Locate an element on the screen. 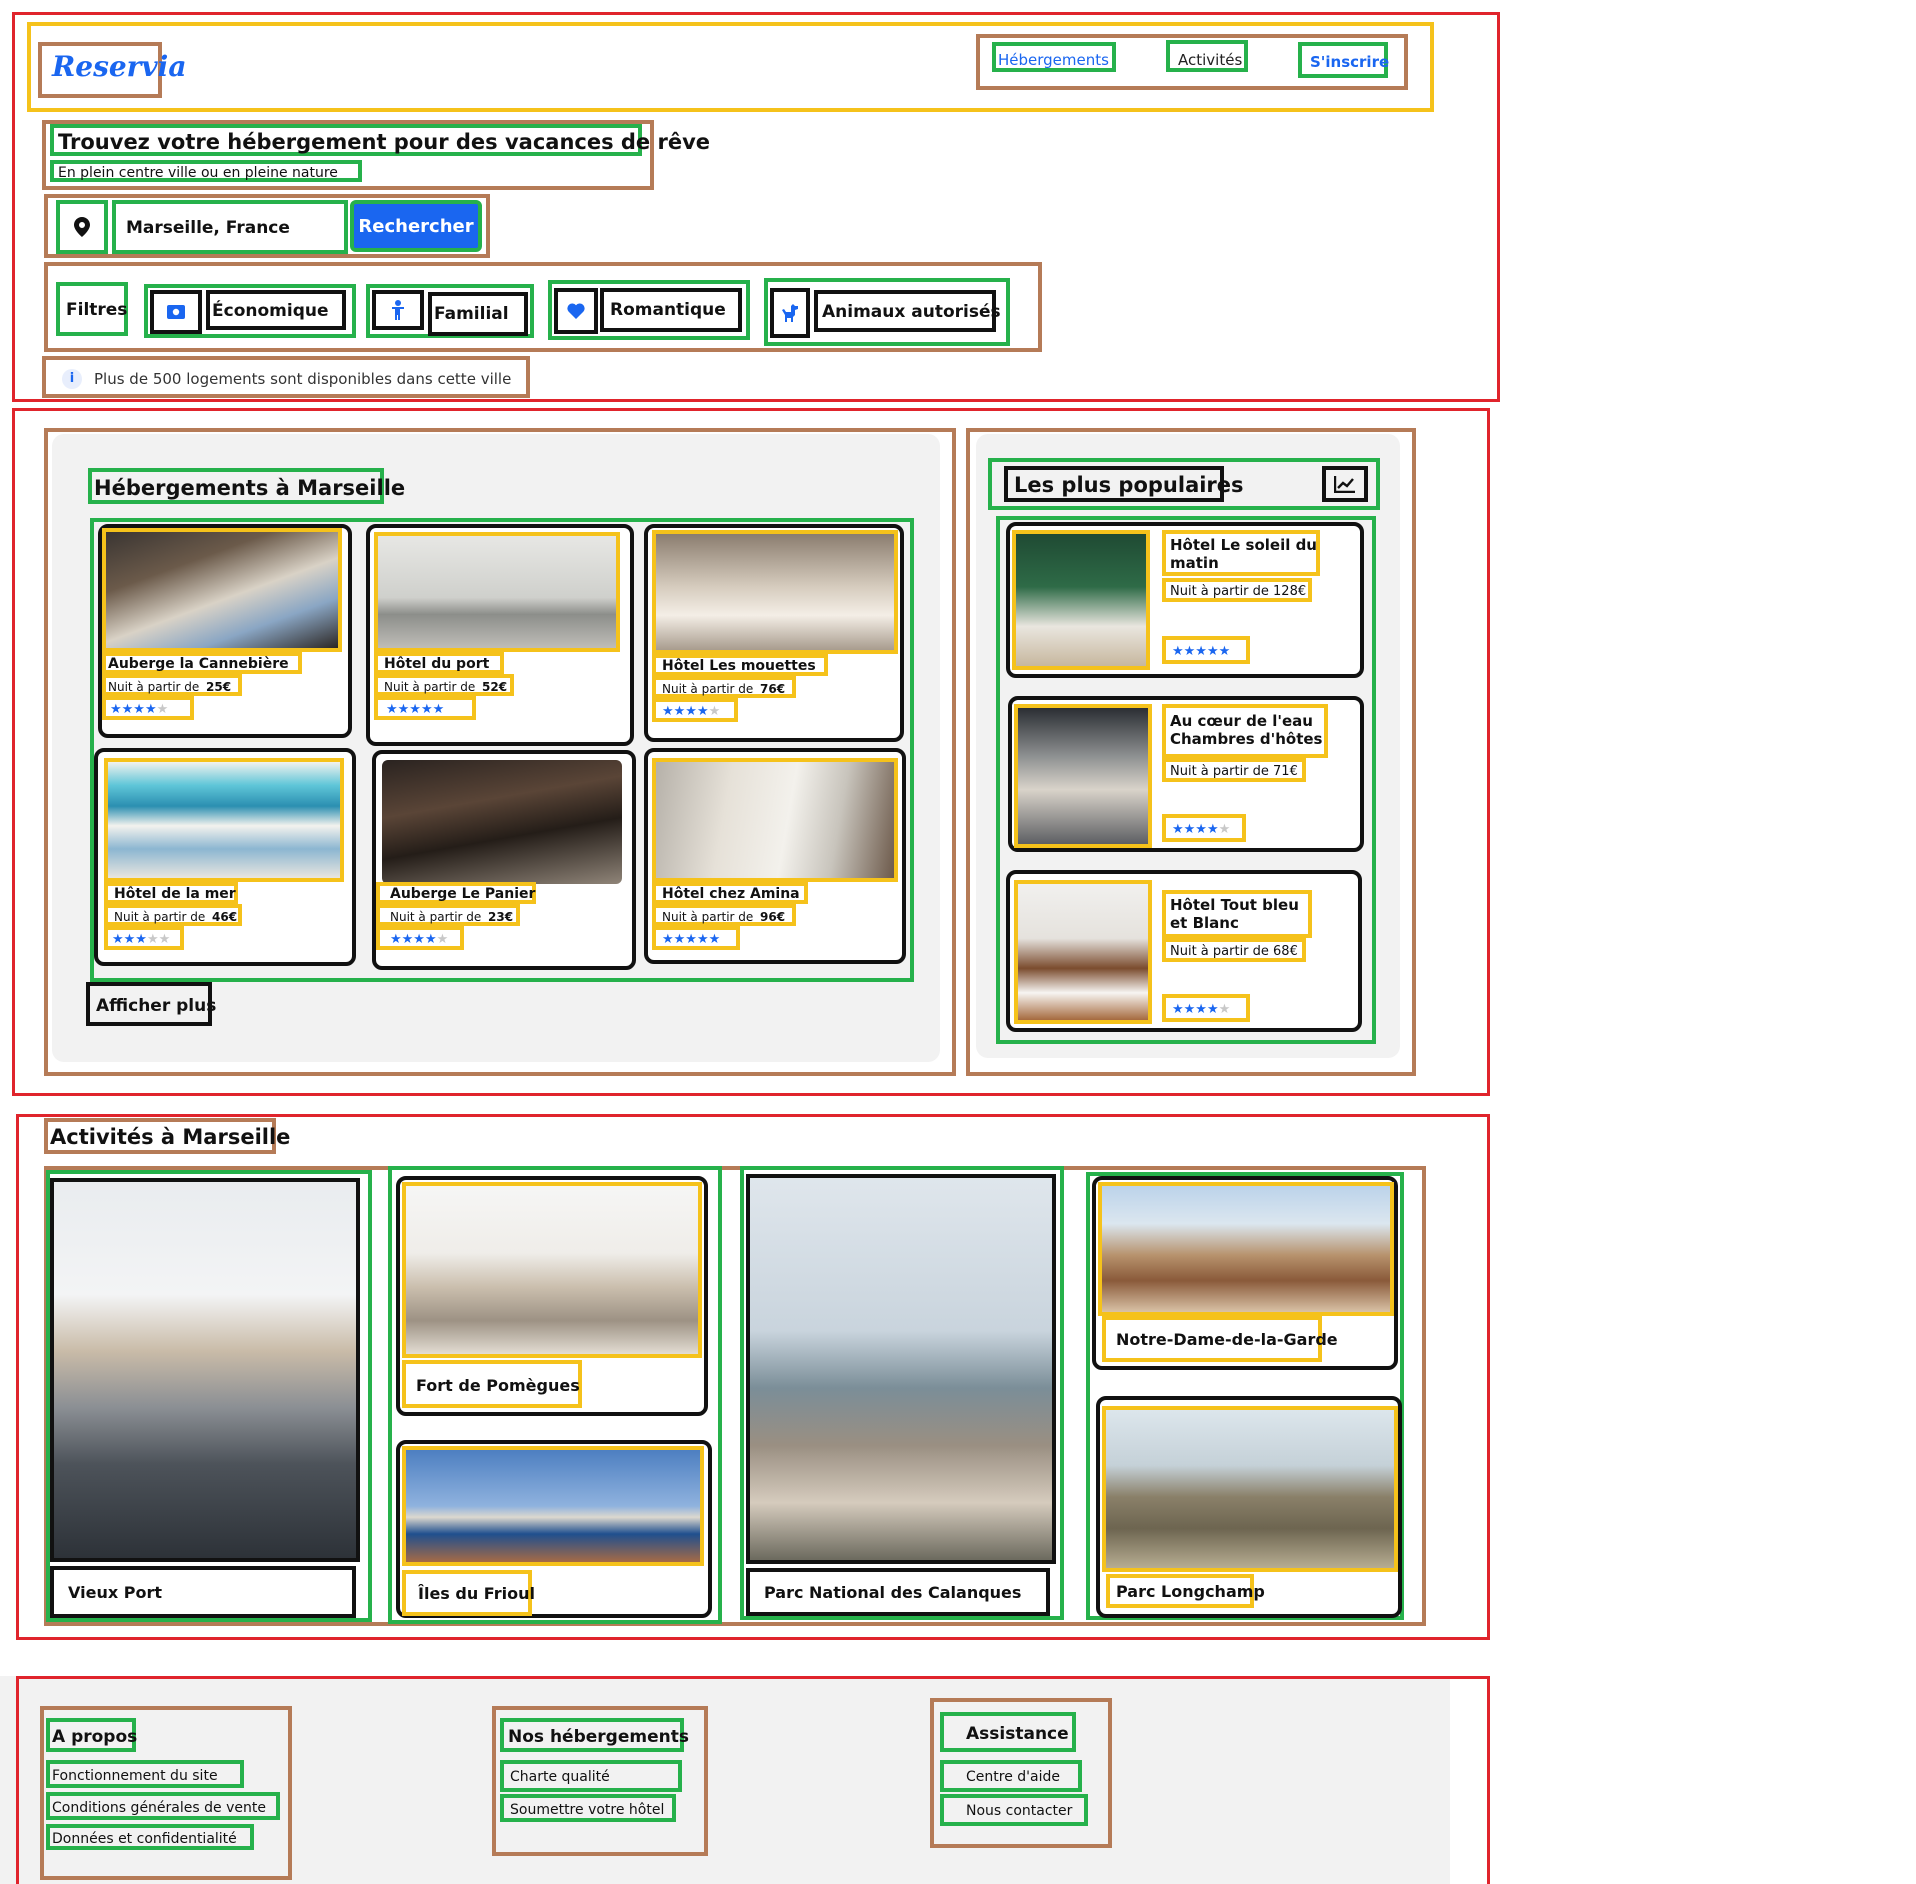 Image resolution: width=1916 pixels, height=1884 pixels. show-more-button: Afficher plus is located at coordinates (151, 1004).